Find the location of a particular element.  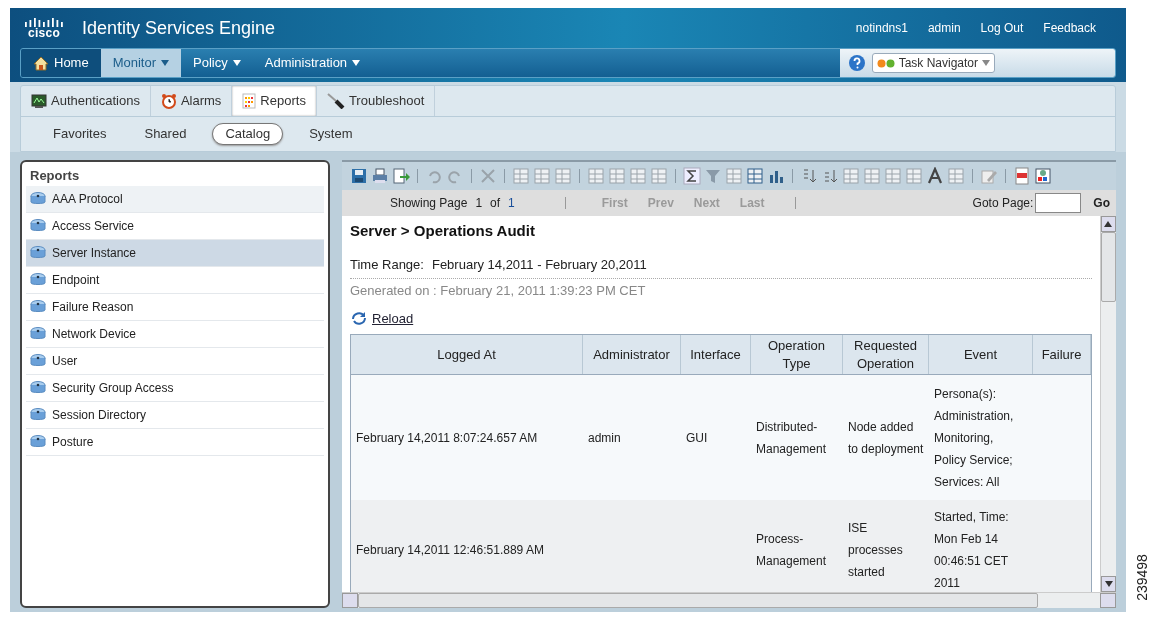

figure-number: 239498 is located at coordinates (1142, 577).